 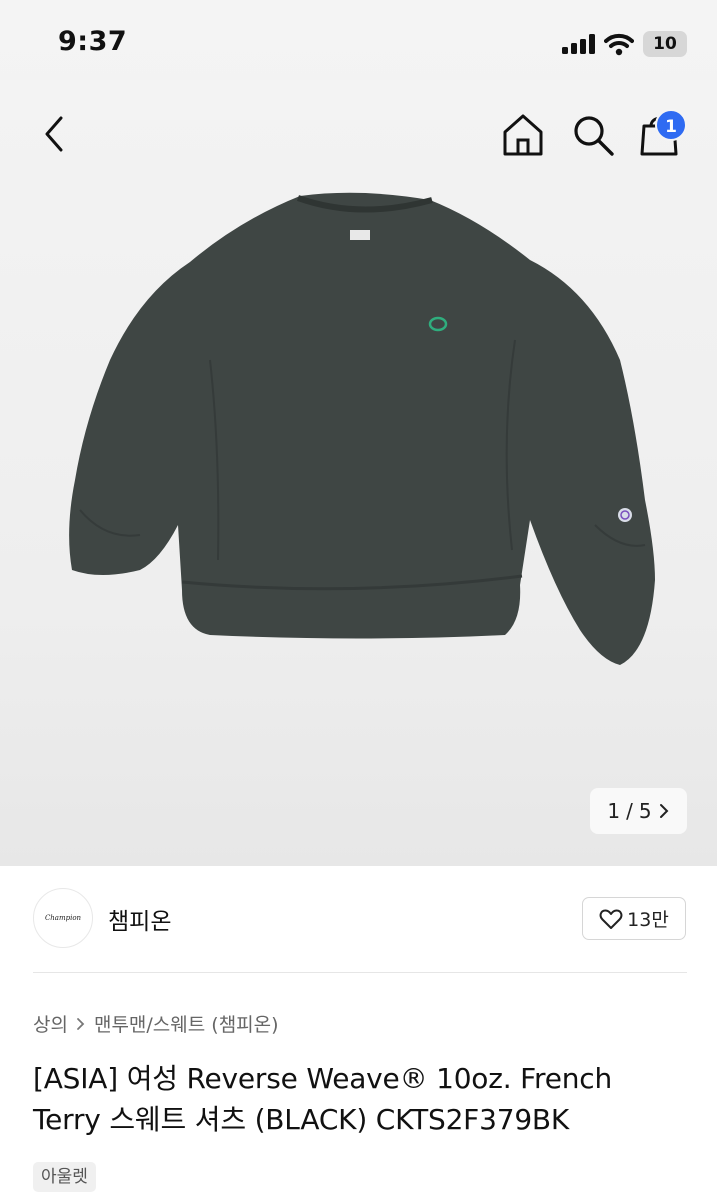 I want to click on home-icon, so click(x=523, y=135).